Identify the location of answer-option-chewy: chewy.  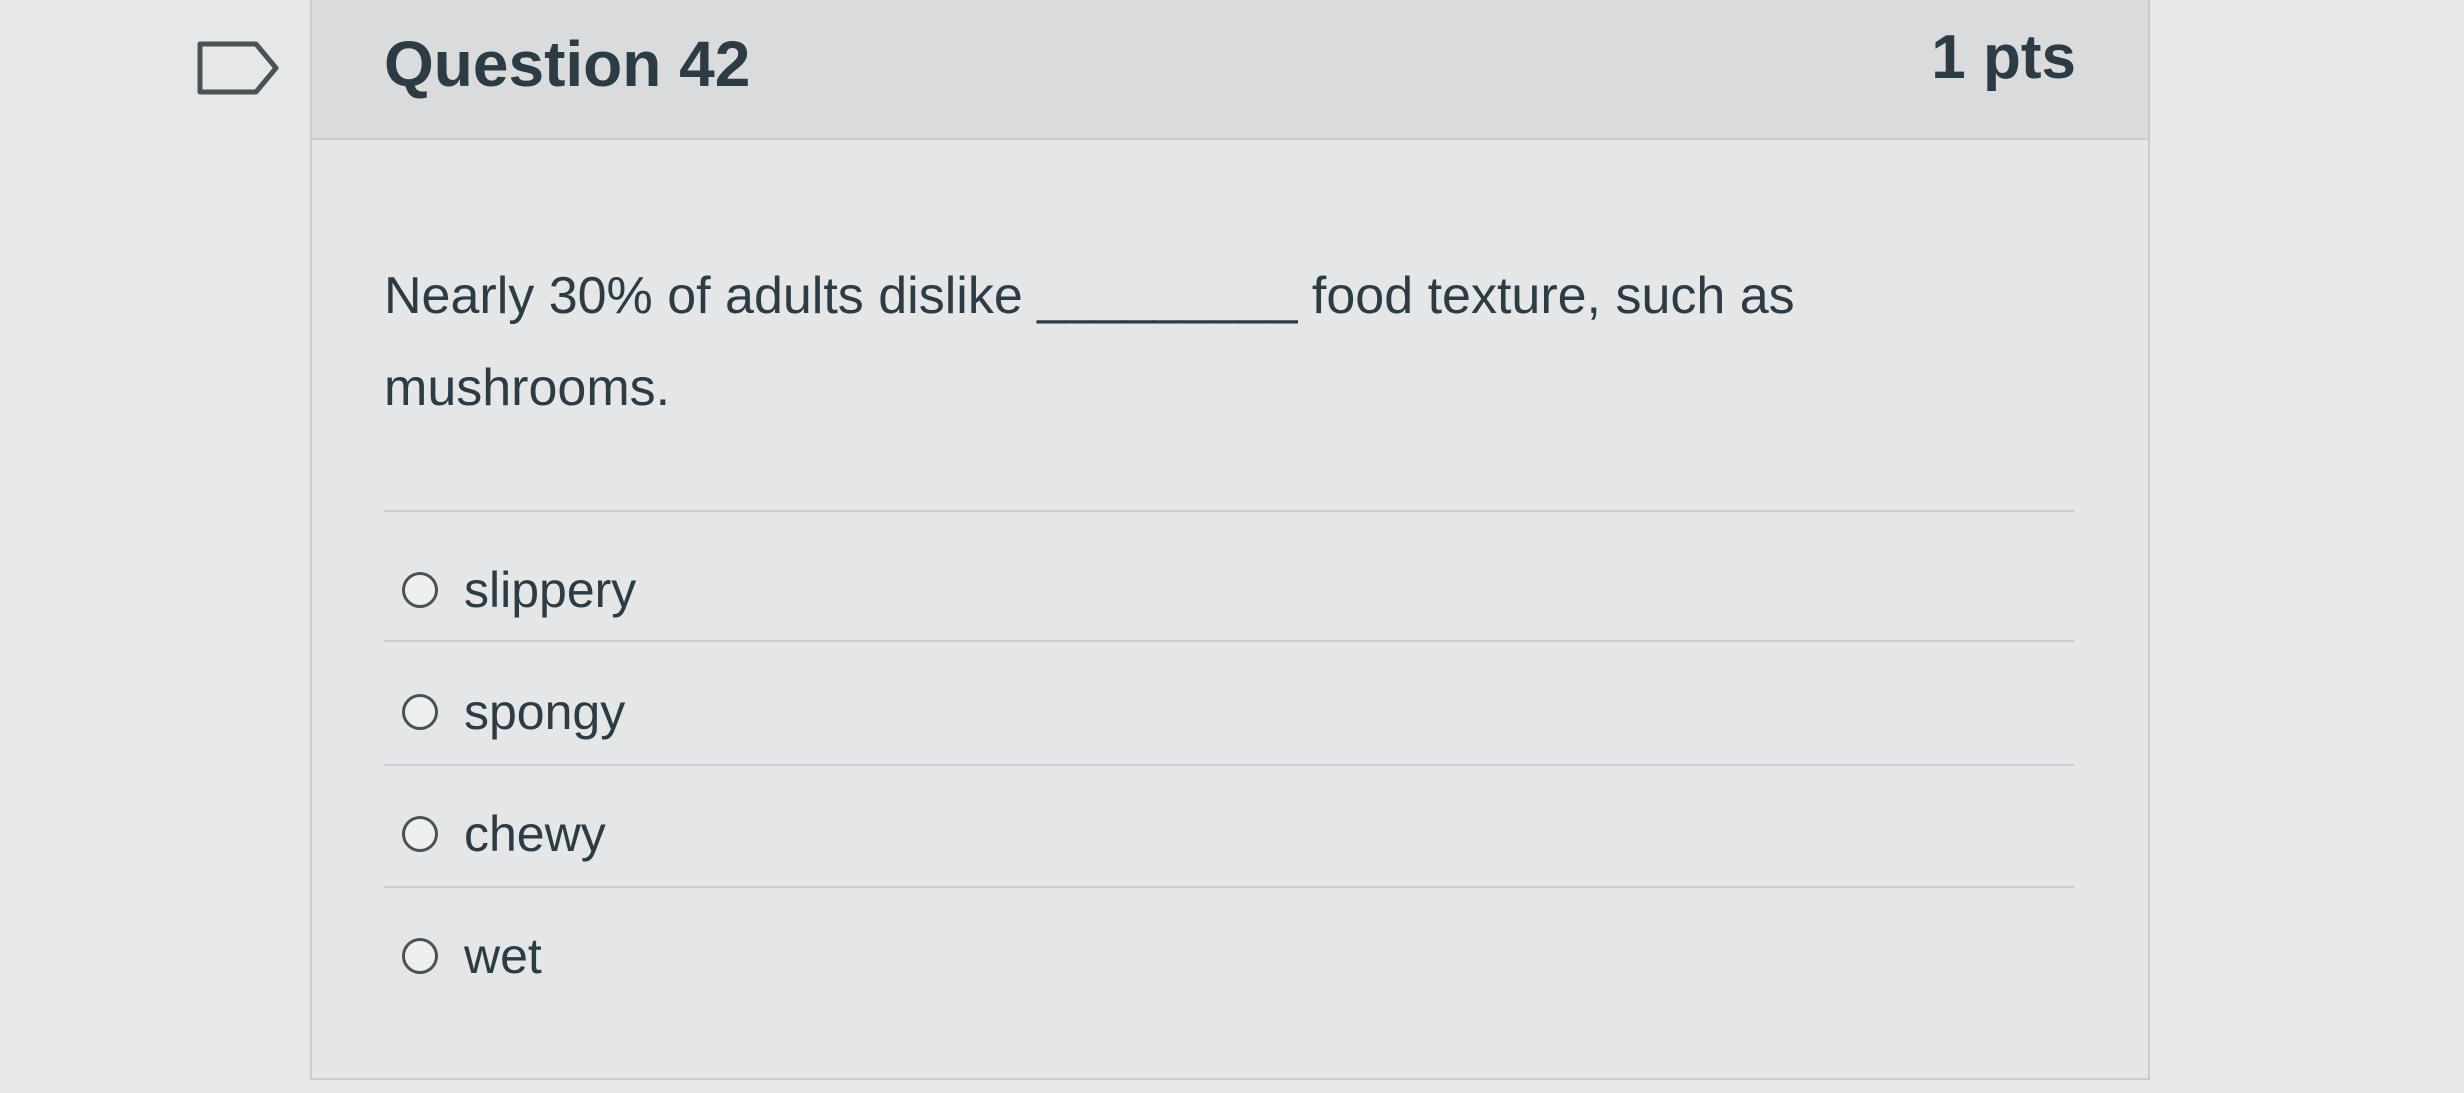
(504, 834).